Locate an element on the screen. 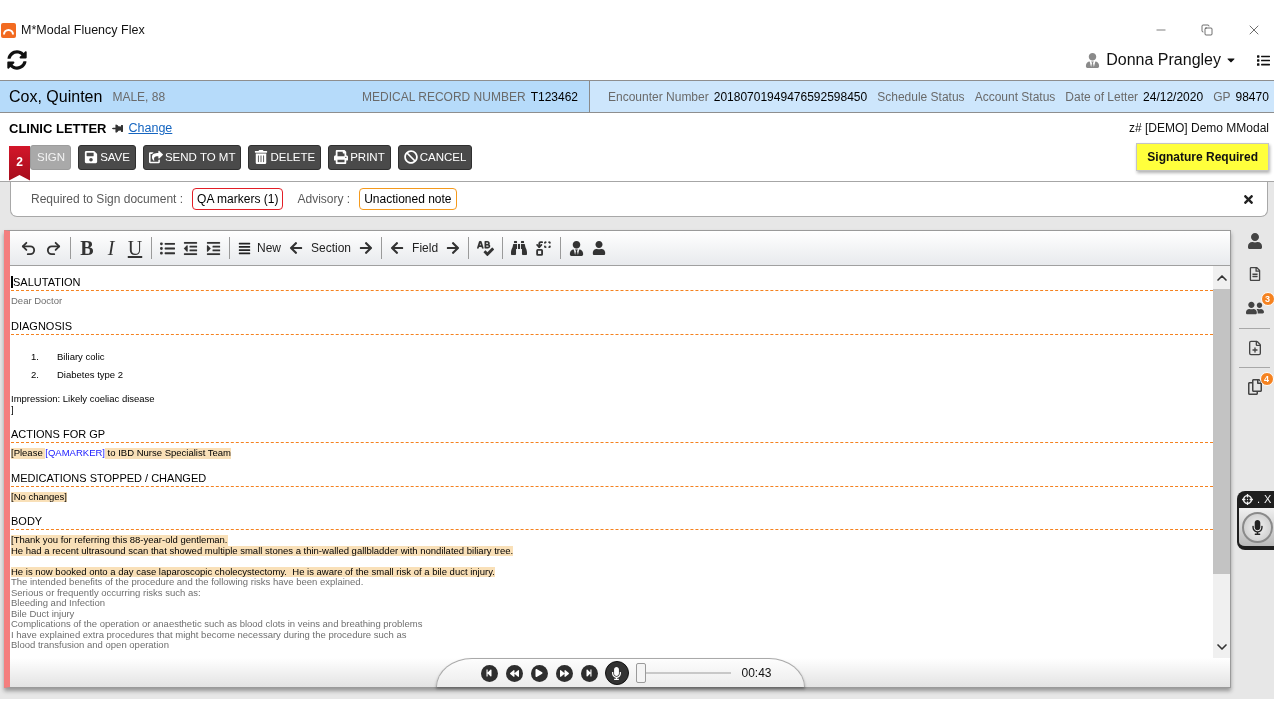 Image resolution: width=1274 pixels, height=707 pixels. replace-icon is located at coordinates (544, 248).